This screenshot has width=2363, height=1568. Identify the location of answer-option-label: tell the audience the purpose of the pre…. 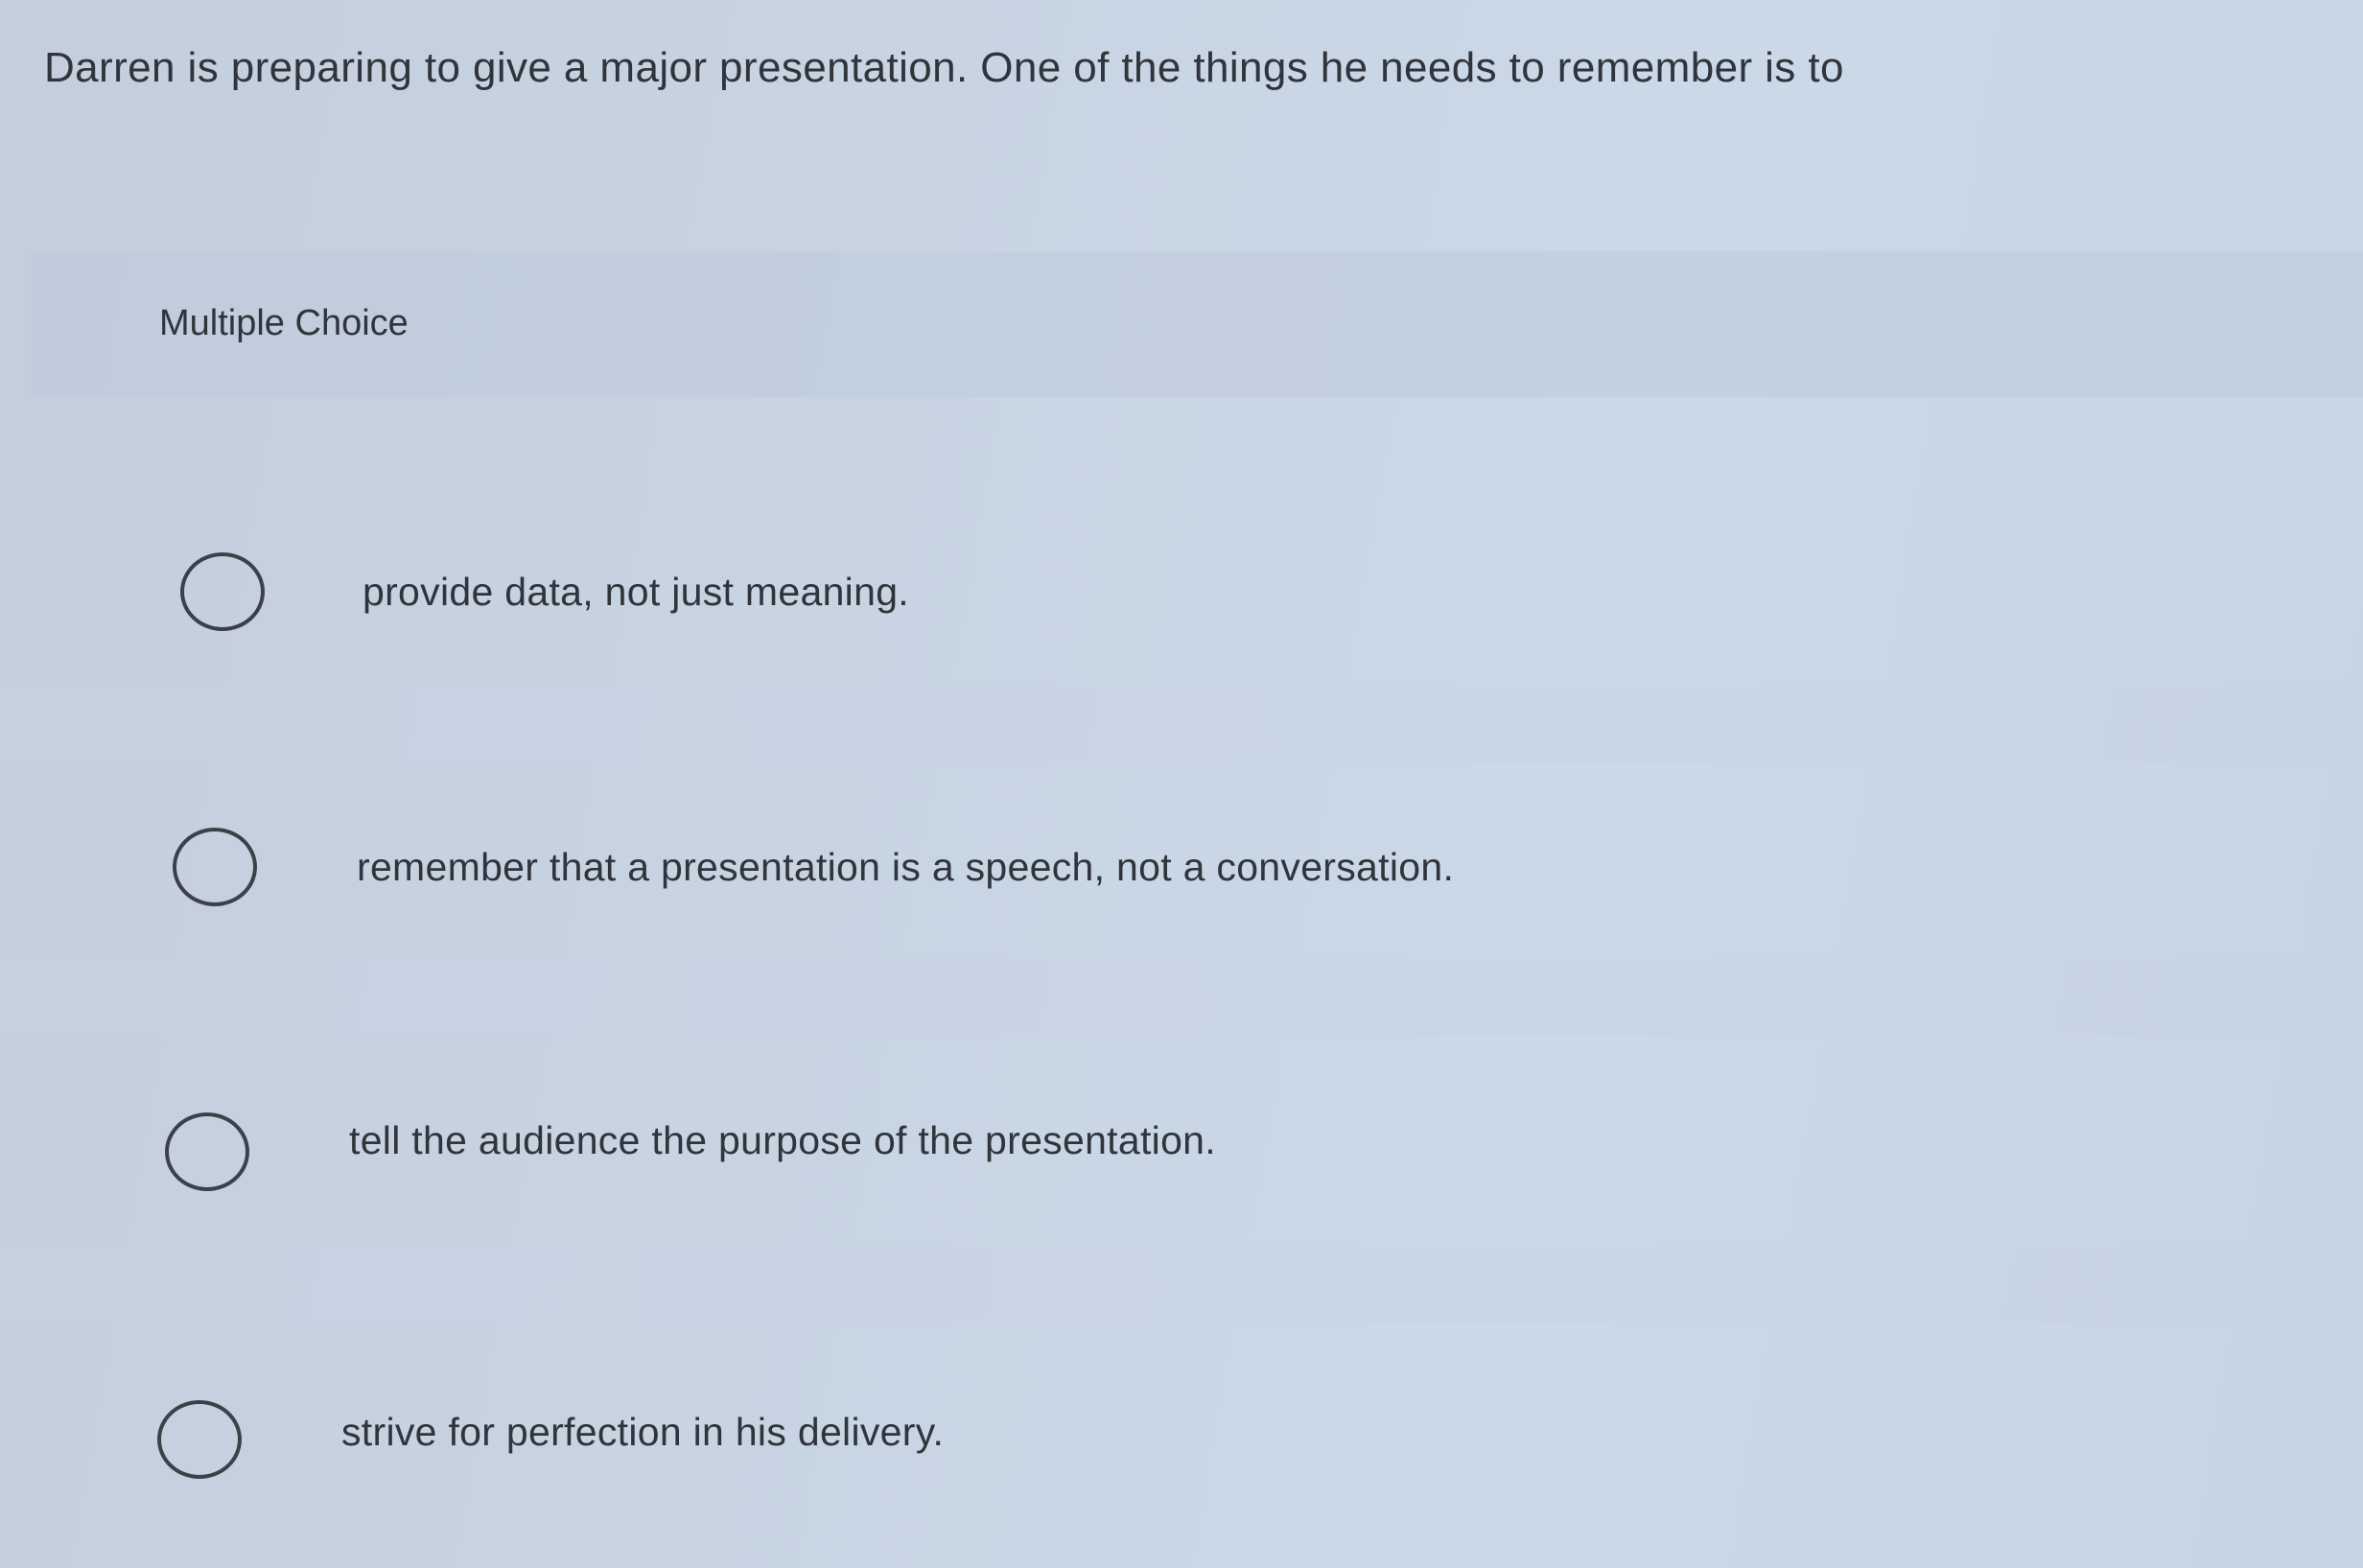
(782, 1140).